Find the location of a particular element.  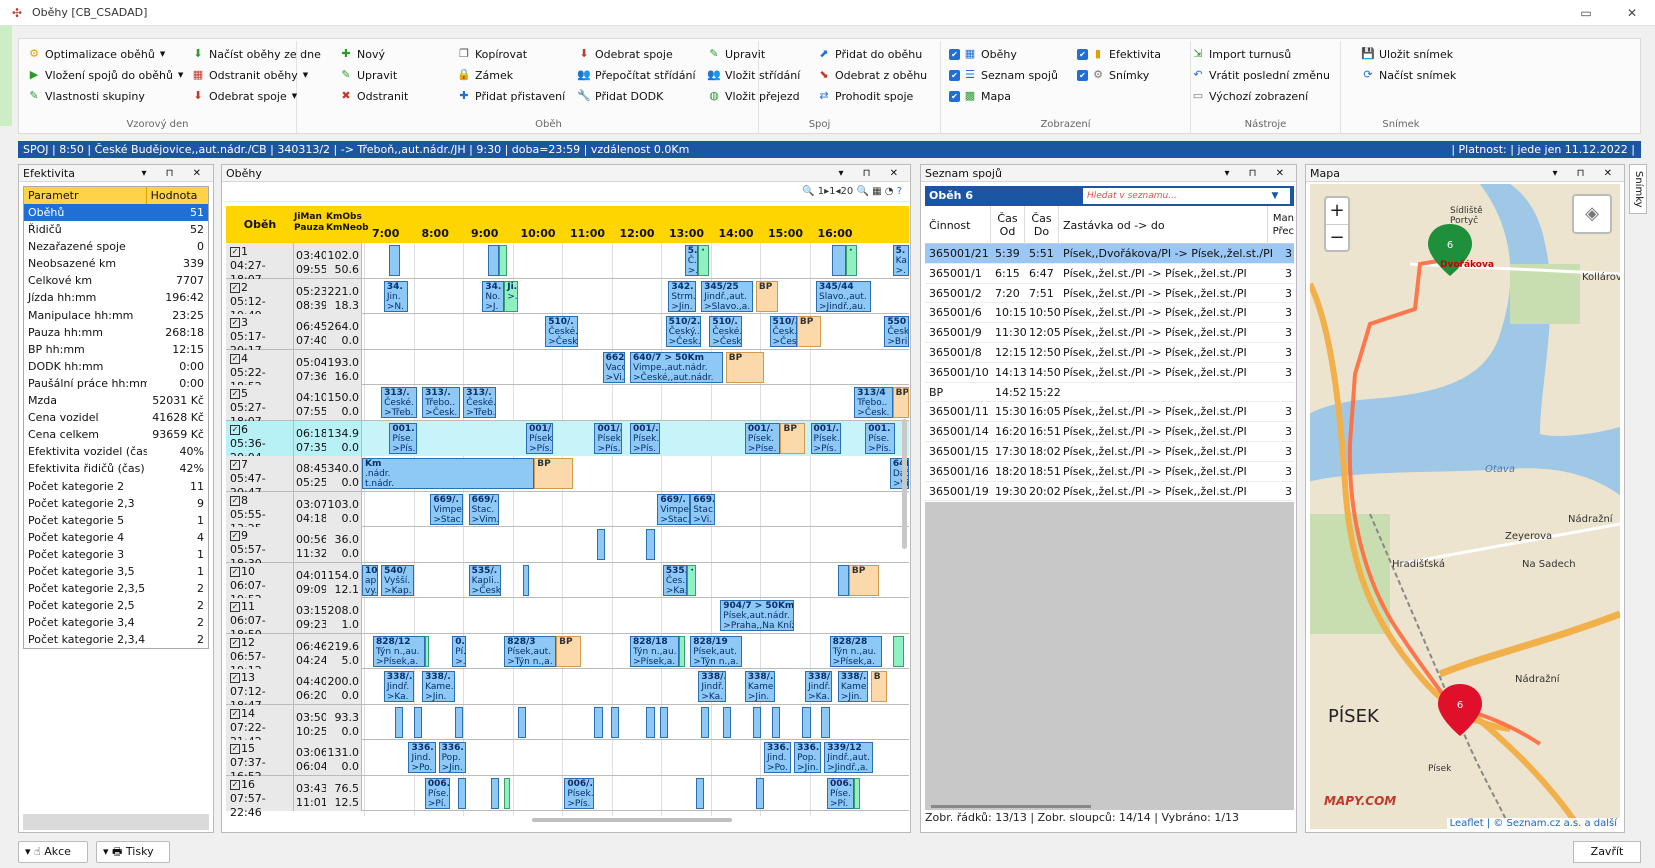

table-row: Celkové km 7707 is located at coordinates (116, 280).